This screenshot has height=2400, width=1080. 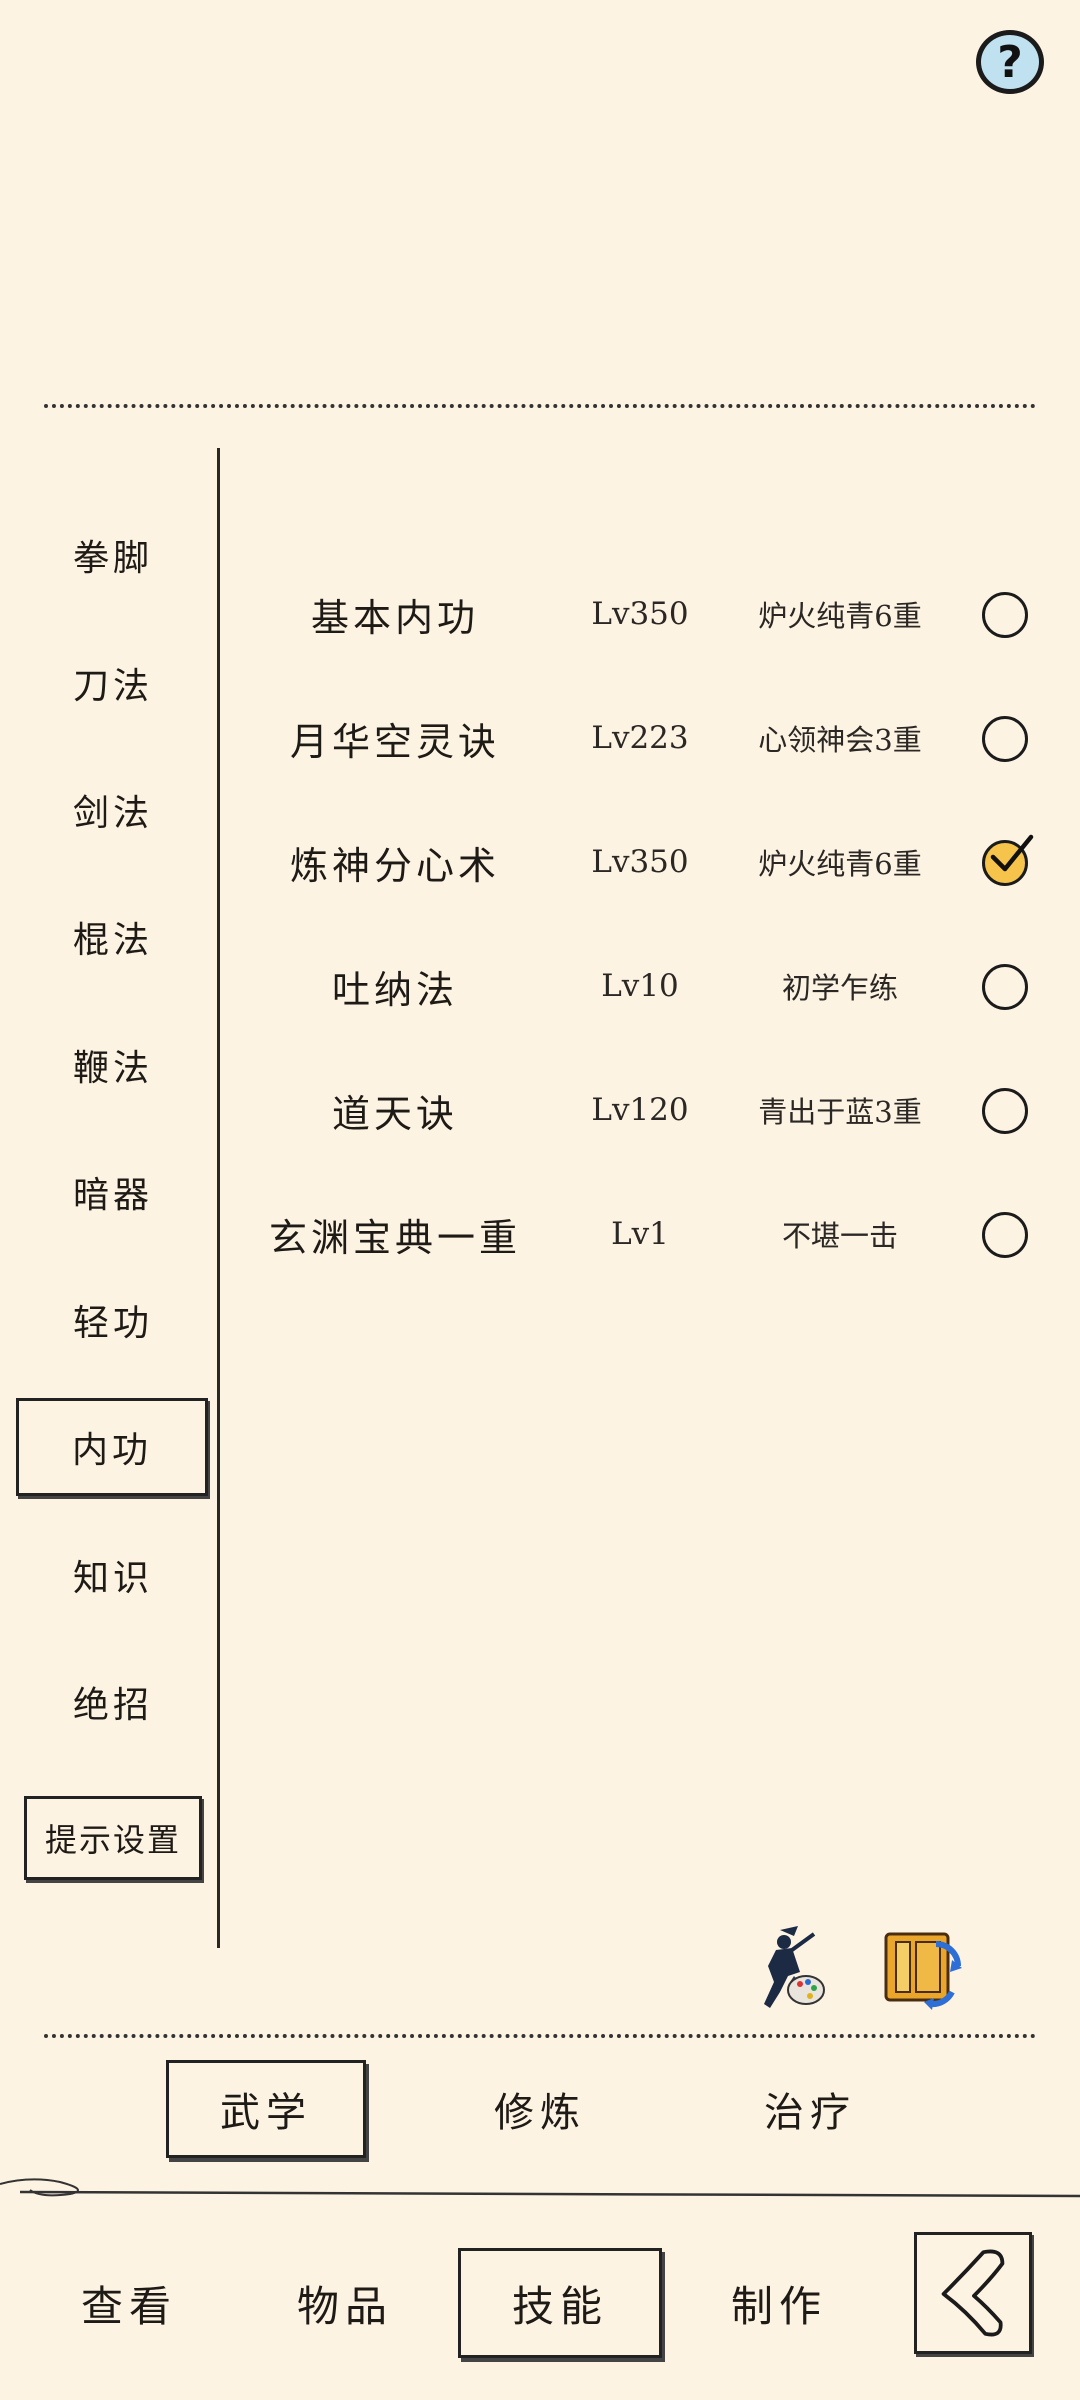 I want to click on nav-view: 查看, so click(x=129, y=2303).